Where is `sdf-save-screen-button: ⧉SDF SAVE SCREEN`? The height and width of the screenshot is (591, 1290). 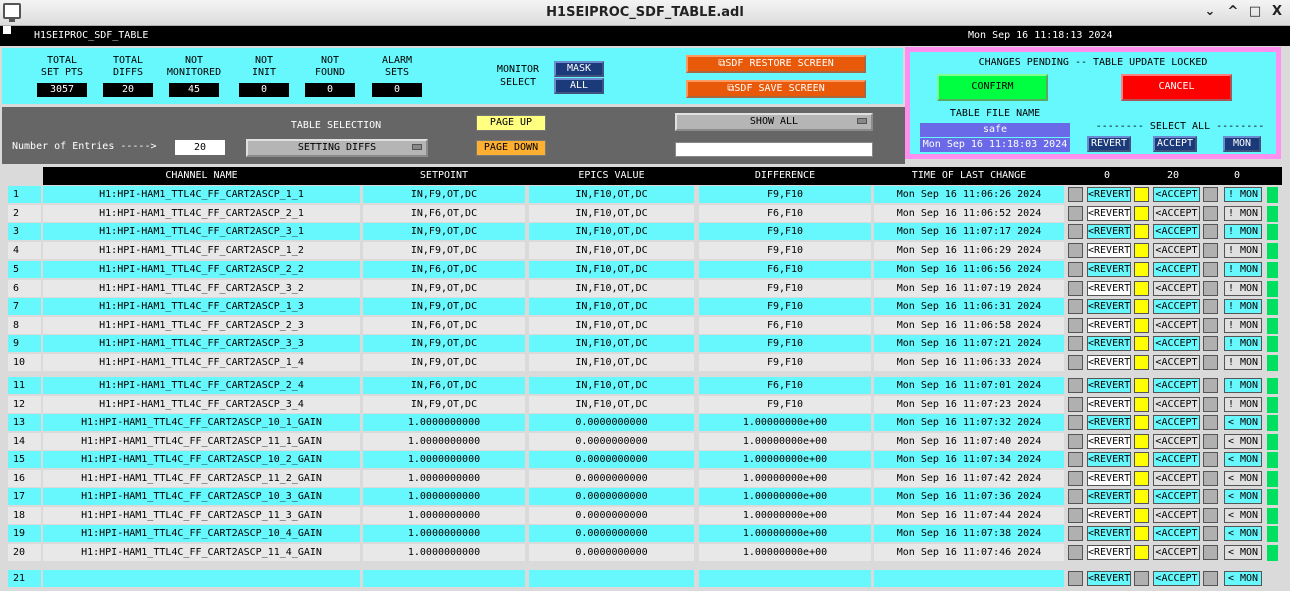 sdf-save-screen-button: ⧉SDF SAVE SCREEN is located at coordinates (776, 89).